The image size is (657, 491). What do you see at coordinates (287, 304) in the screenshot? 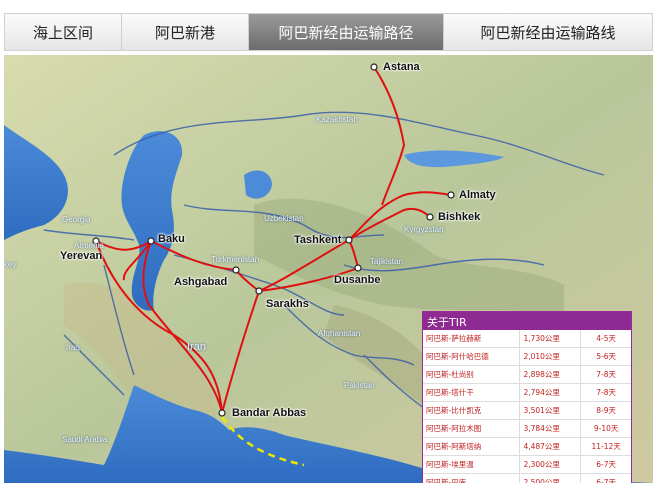
I see `city-sarakhs: Sarakhs` at bounding box center [287, 304].